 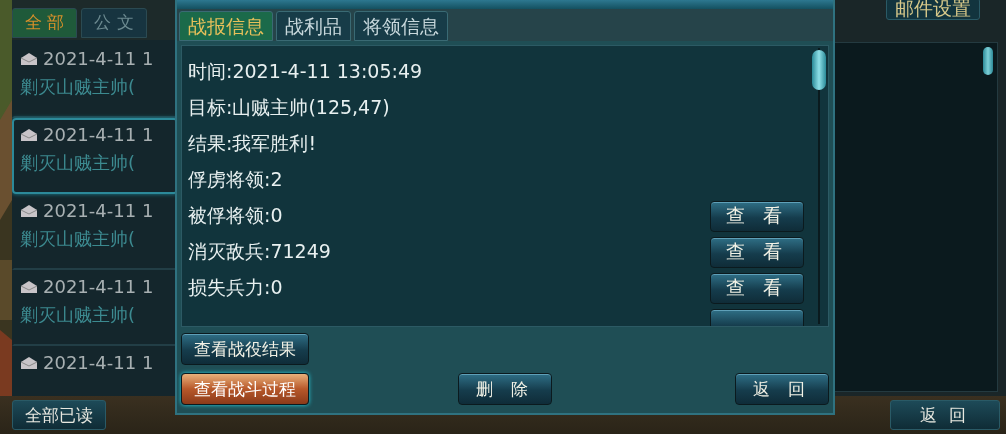 I want to click on report-line: 损失兵力:0, so click(x=235, y=287).